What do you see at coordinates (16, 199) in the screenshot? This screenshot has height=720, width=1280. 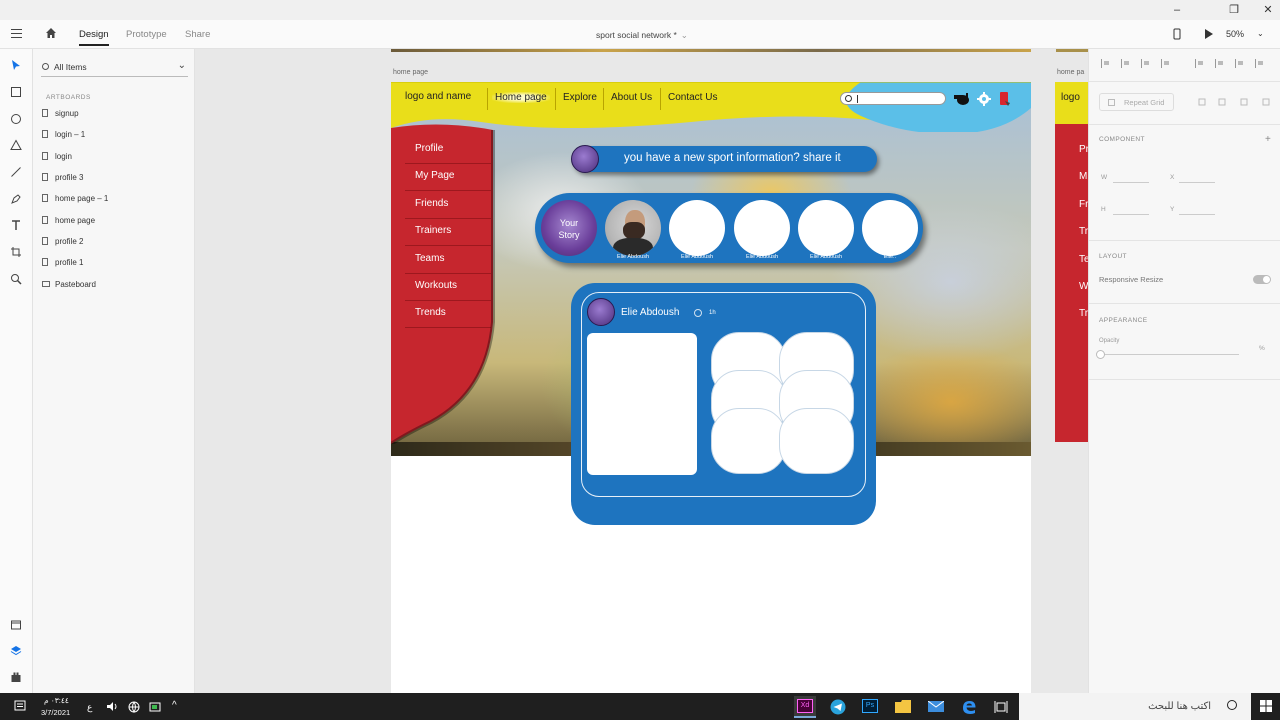 I see `pen-tool-icon` at bounding box center [16, 199].